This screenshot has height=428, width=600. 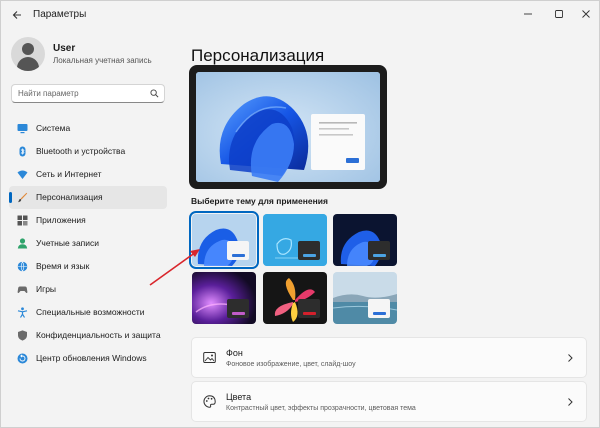 What do you see at coordinates (81, 151) in the screenshot?
I see `sidebar-item-label: Bluetooth и устройства` at bounding box center [81, 151].